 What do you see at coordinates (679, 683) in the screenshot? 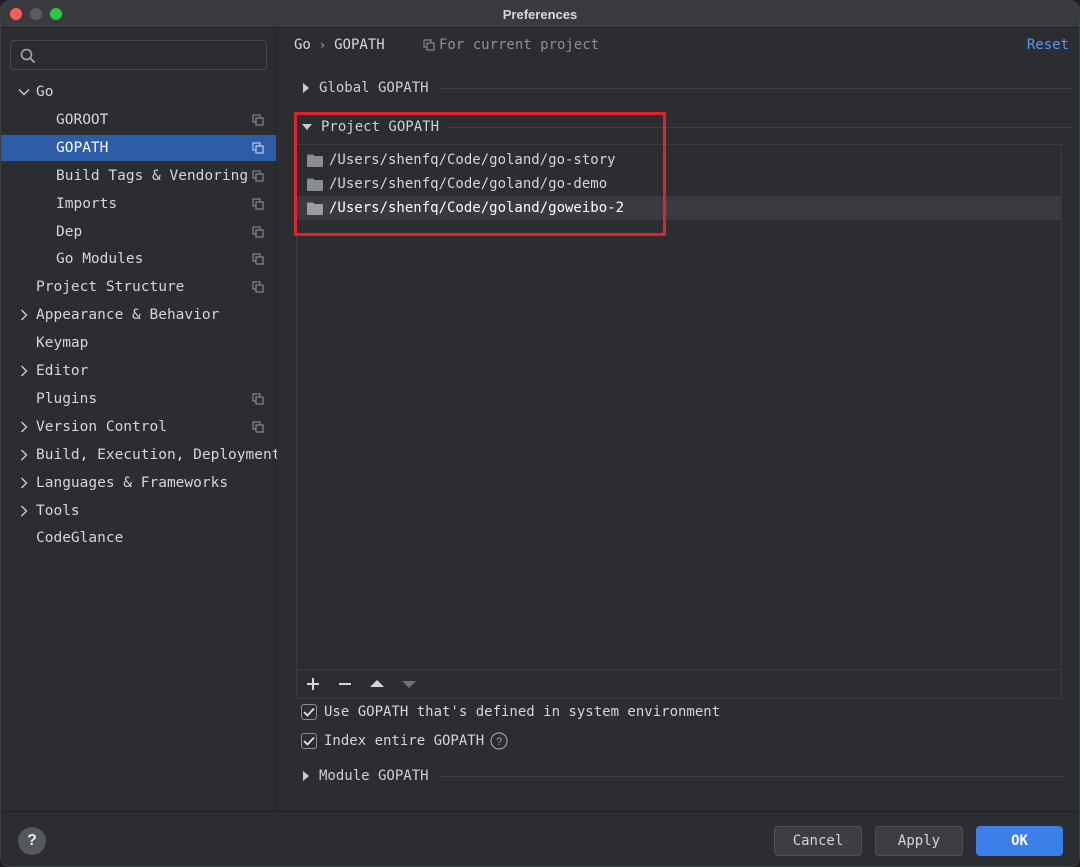
I see `list-toolbar` at bounding box center [679, 683].